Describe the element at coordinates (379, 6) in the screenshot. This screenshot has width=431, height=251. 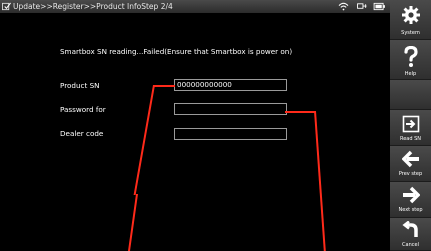
I see `battery-icon` at that location.